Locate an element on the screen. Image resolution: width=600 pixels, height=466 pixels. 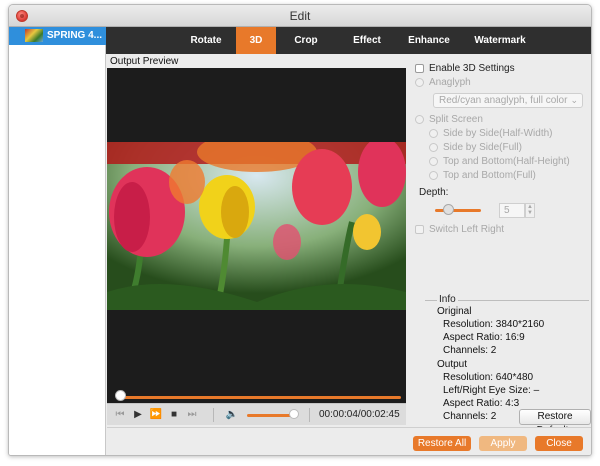
switch-left-right-checkbox is located at coordinates (419, 229).